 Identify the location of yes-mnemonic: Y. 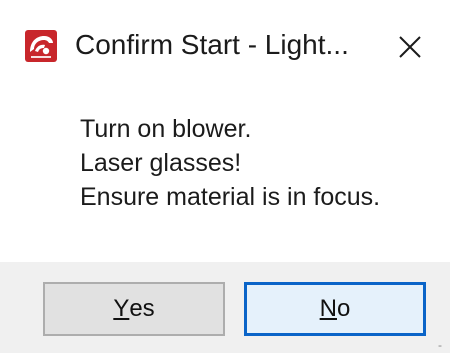
(121, 308).